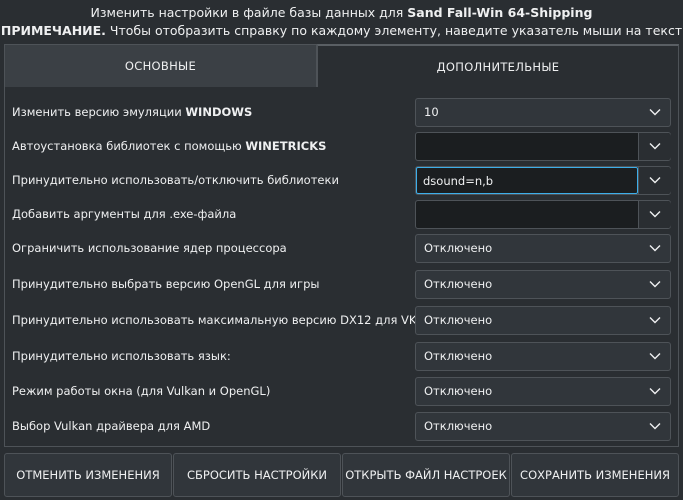 This screenshot has height=500, width=683. I want to click on opengl-version-select: Отключено, so click(543, 284).